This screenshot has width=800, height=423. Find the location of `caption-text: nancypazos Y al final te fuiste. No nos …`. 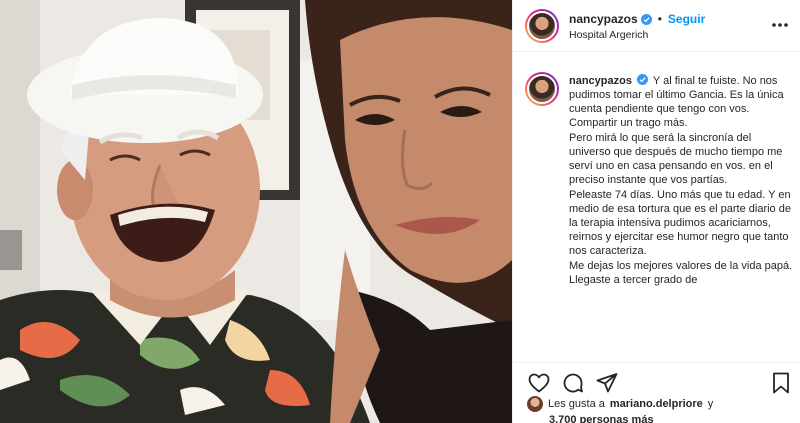

caption-text: nancypazos Y al final te fuiste. No nos … is located at coordinates (682, 181).